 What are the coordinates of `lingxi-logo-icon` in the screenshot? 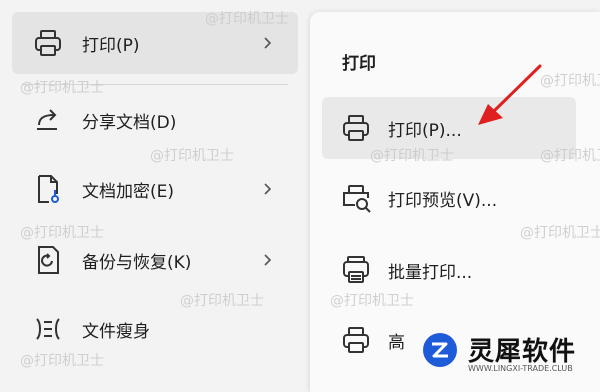 It's located at (440, 349).